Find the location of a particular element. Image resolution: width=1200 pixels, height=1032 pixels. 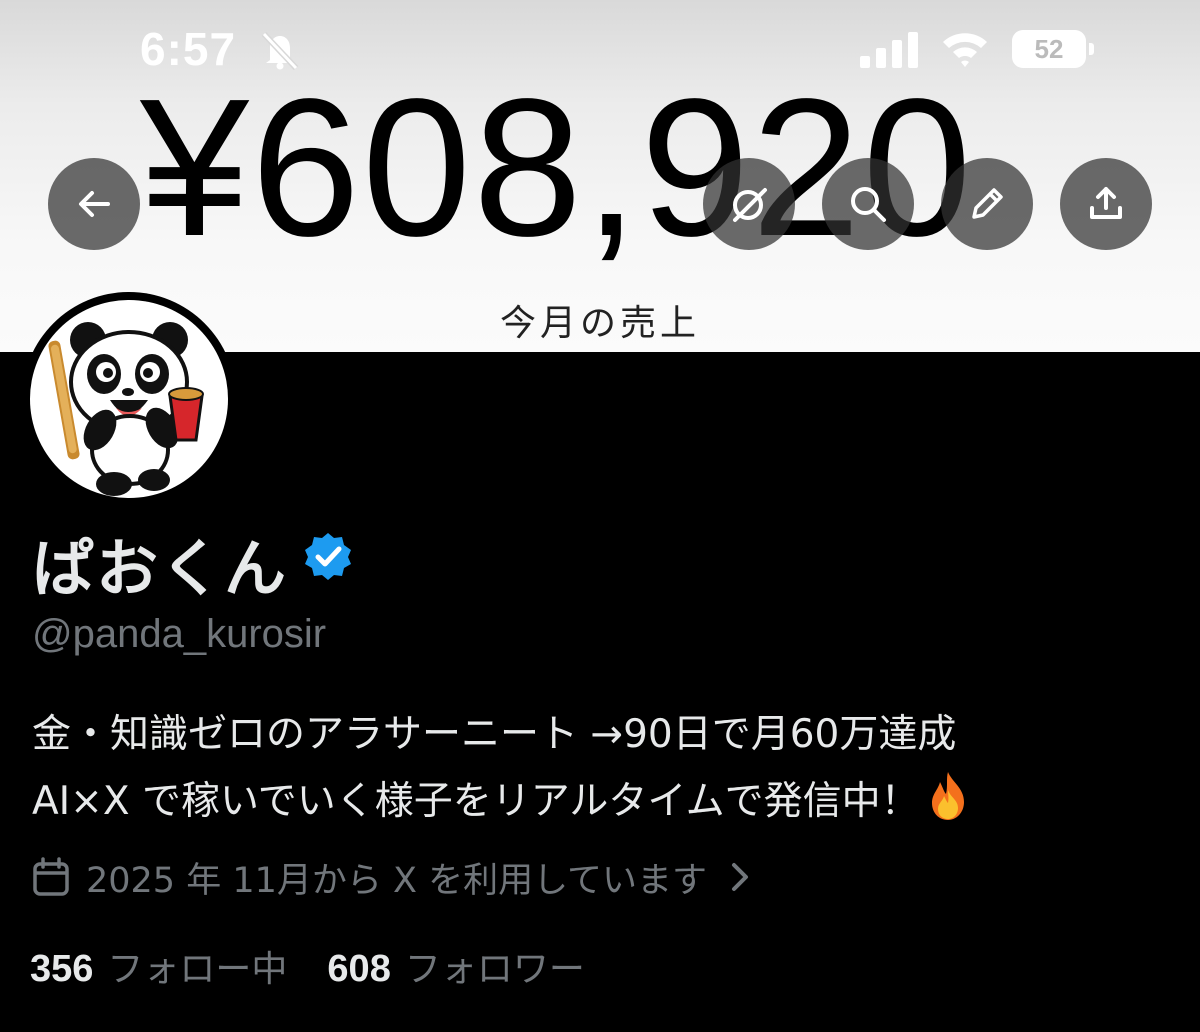

joined-date-text: 2025 年 11月から X を利用しています is located at coordinates (397, 880).